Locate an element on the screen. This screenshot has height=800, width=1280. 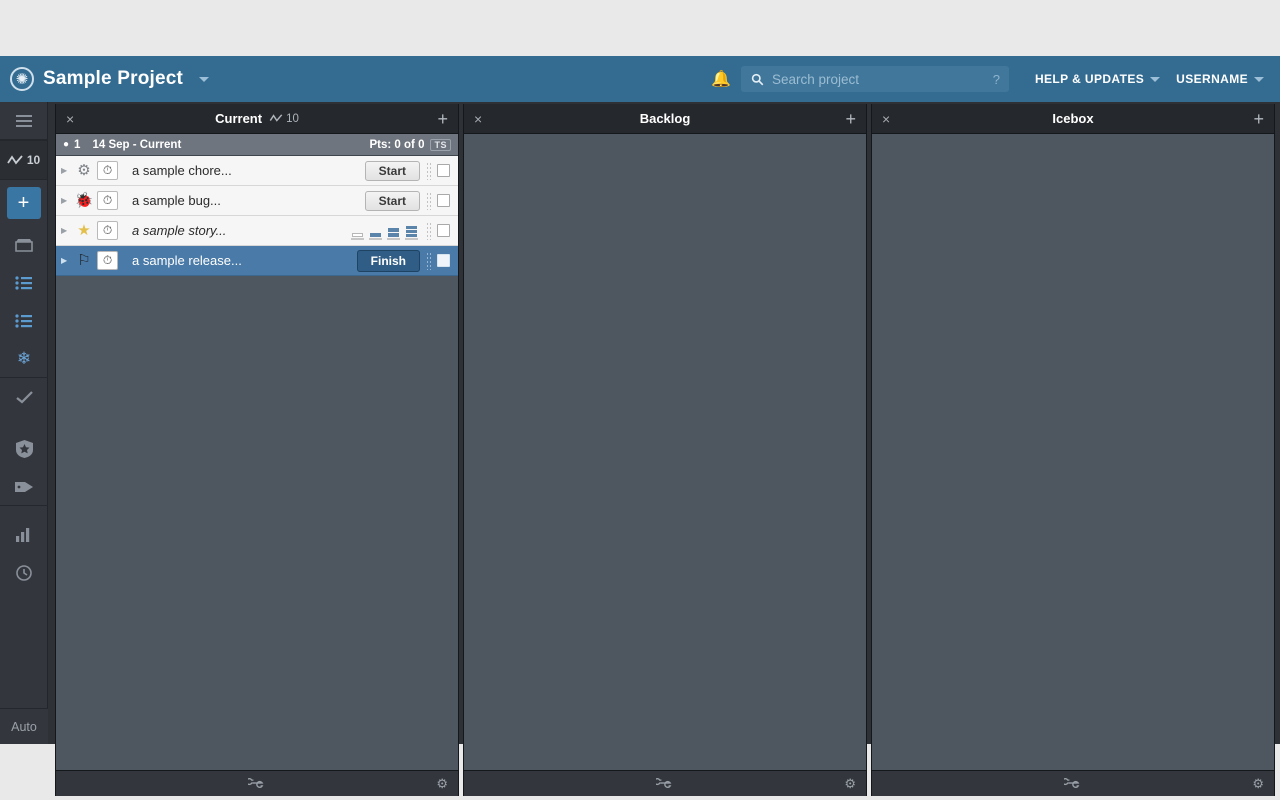
story-row-chore: ▶ ⚙ ⏱ a sample chore... Start is located at coordinates (257, 171).